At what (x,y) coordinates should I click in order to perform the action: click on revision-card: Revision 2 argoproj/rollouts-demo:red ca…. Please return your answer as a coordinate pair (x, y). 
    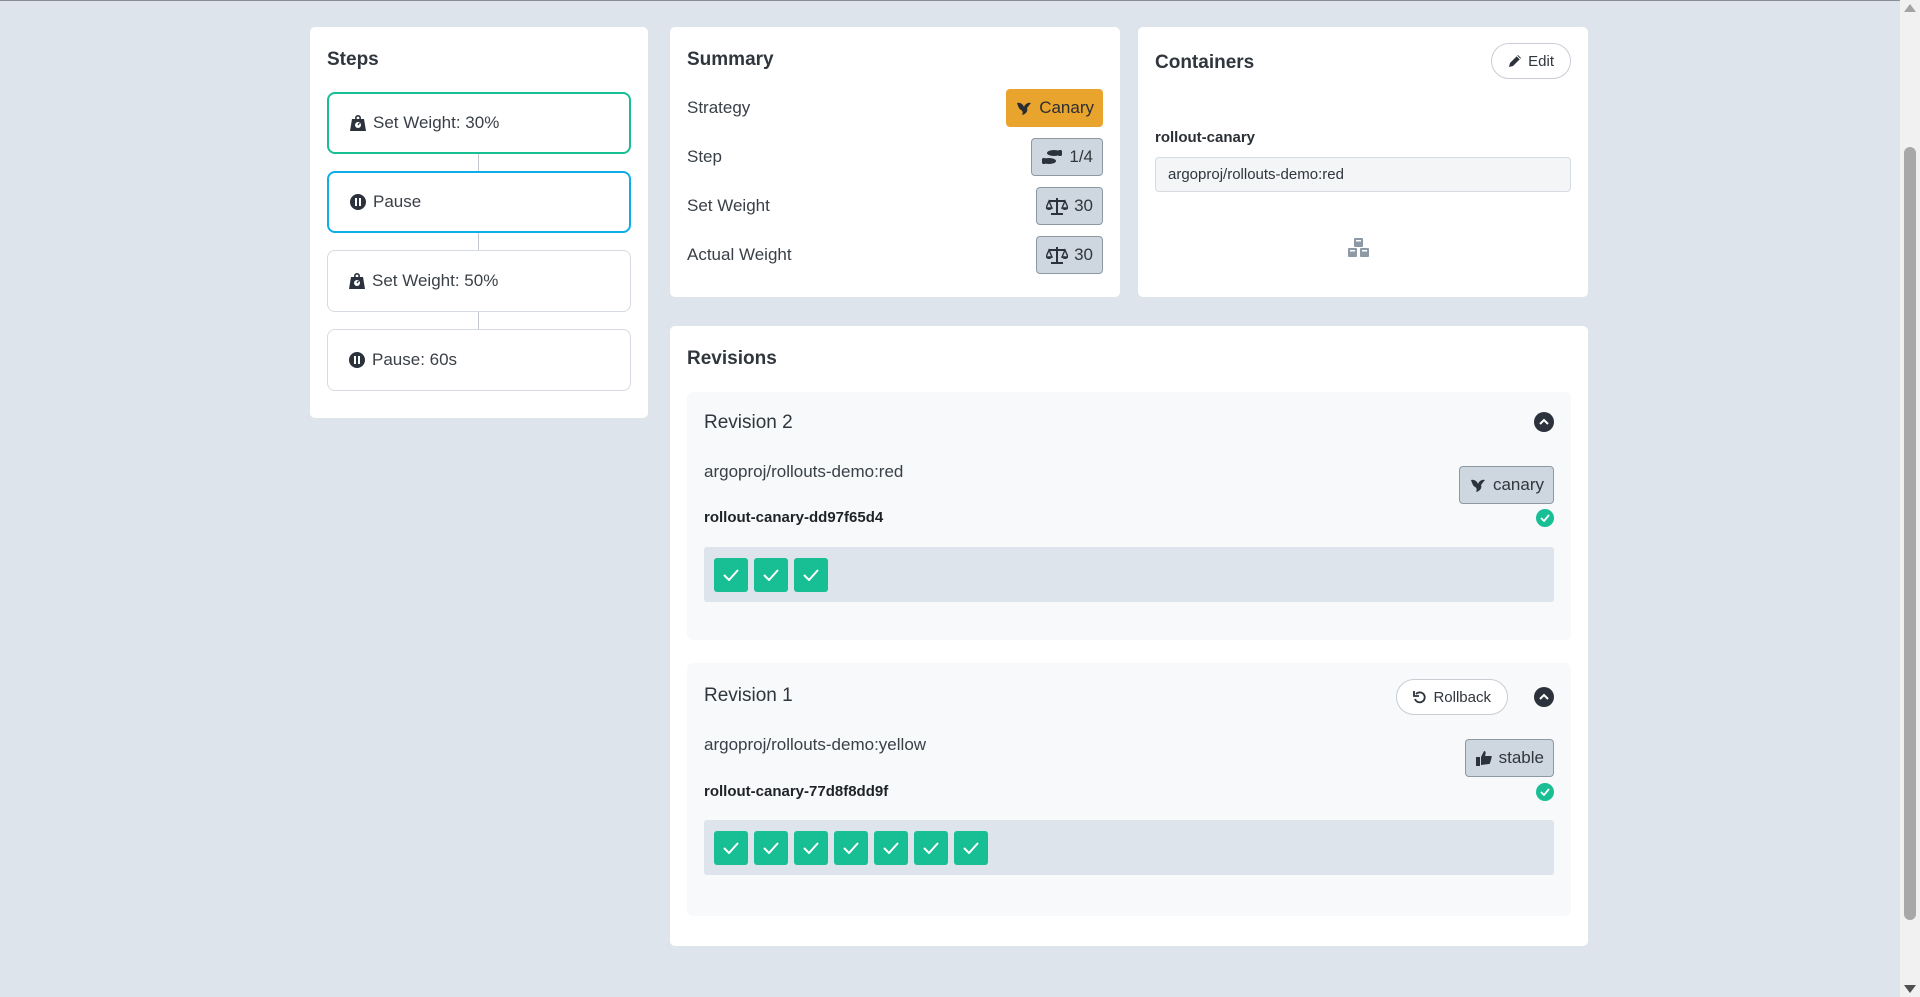
    Looking at the image, I should click on (1129, 516).